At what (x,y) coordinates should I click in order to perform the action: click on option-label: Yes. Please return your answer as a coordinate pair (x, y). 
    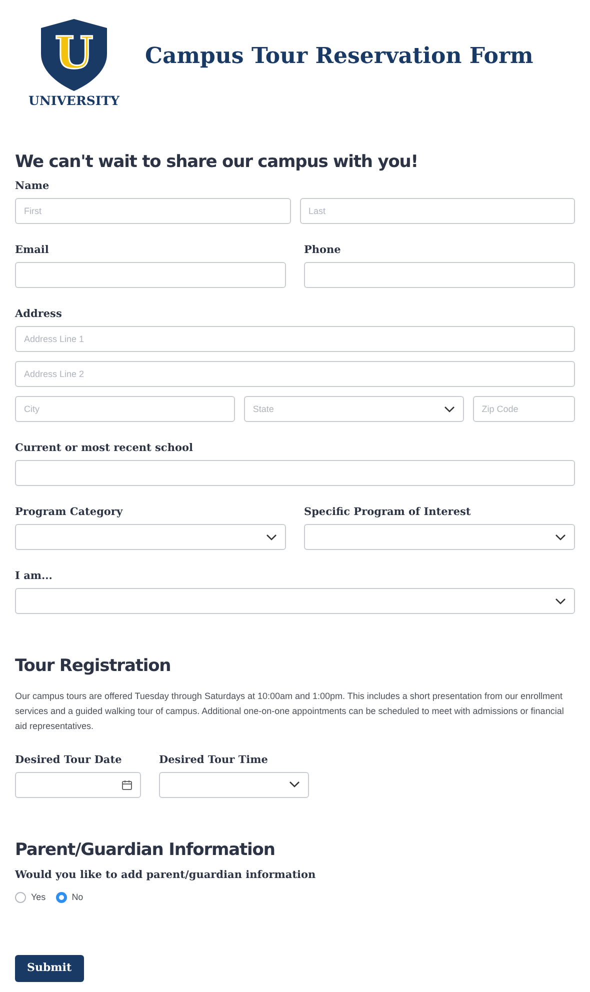
    Looking at the image, I should click on (38, 897).